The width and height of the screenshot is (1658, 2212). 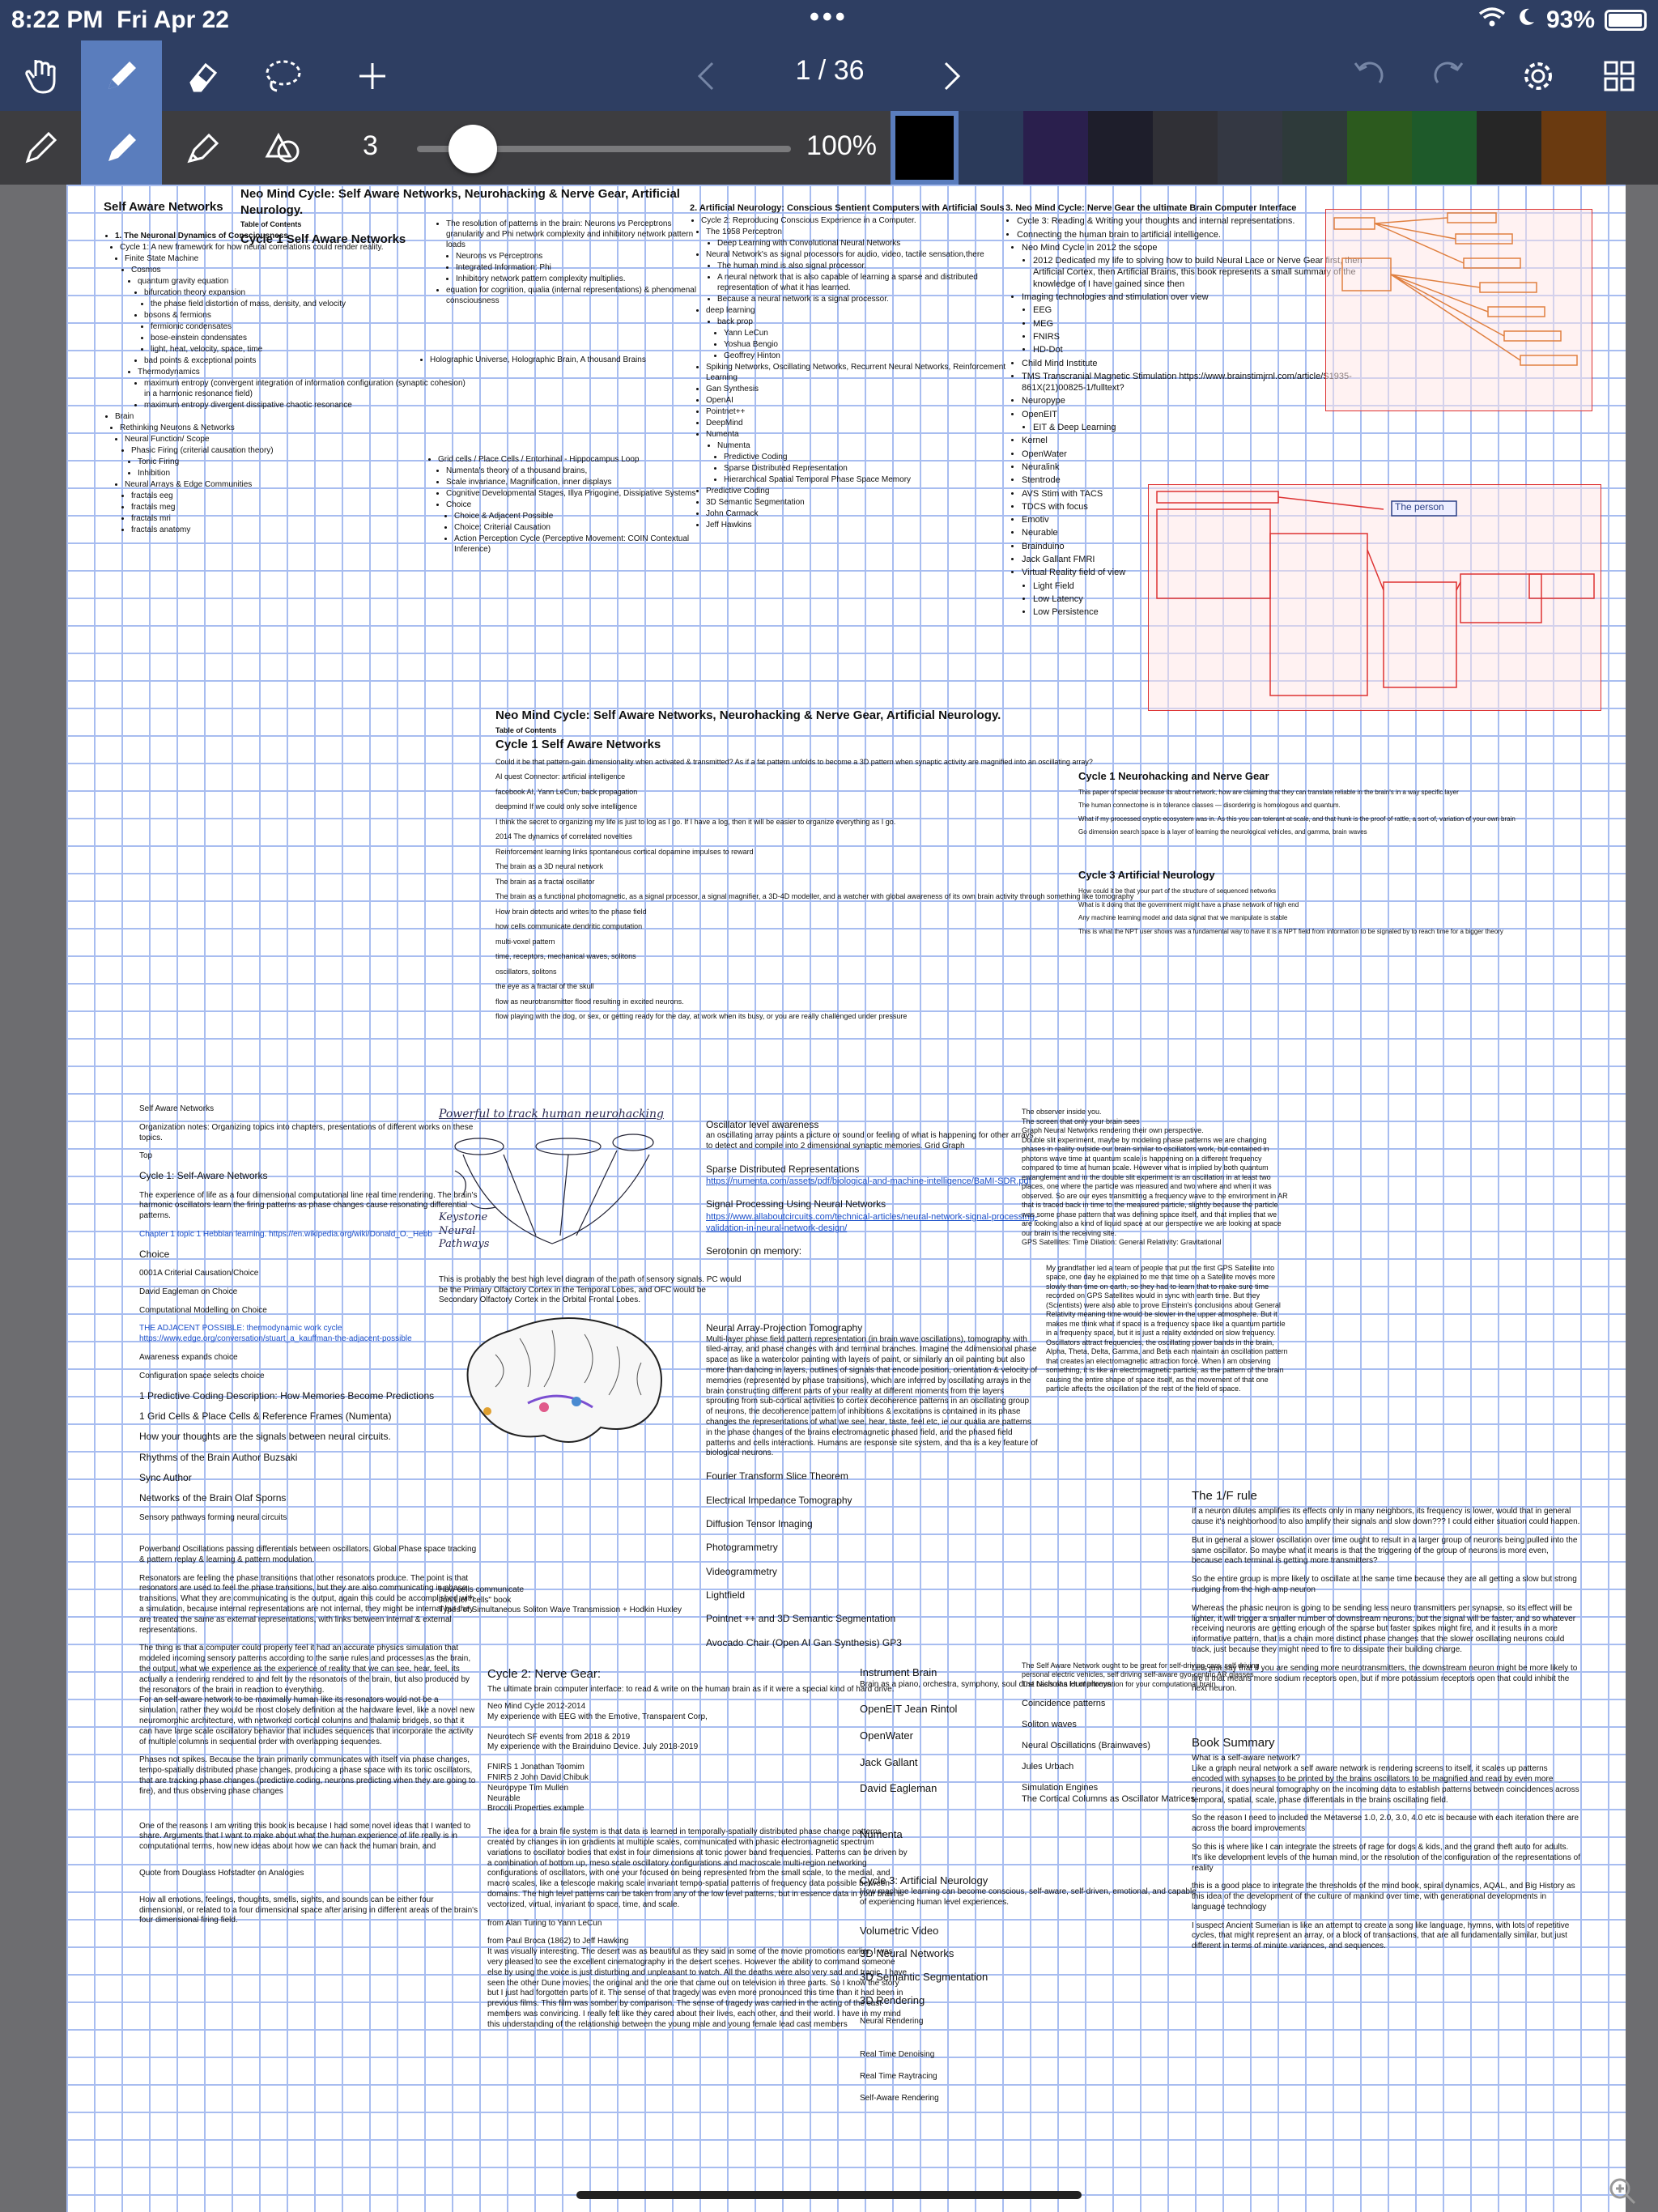 I want to click on left-note-line: Top, so click(x=146, y=1156).